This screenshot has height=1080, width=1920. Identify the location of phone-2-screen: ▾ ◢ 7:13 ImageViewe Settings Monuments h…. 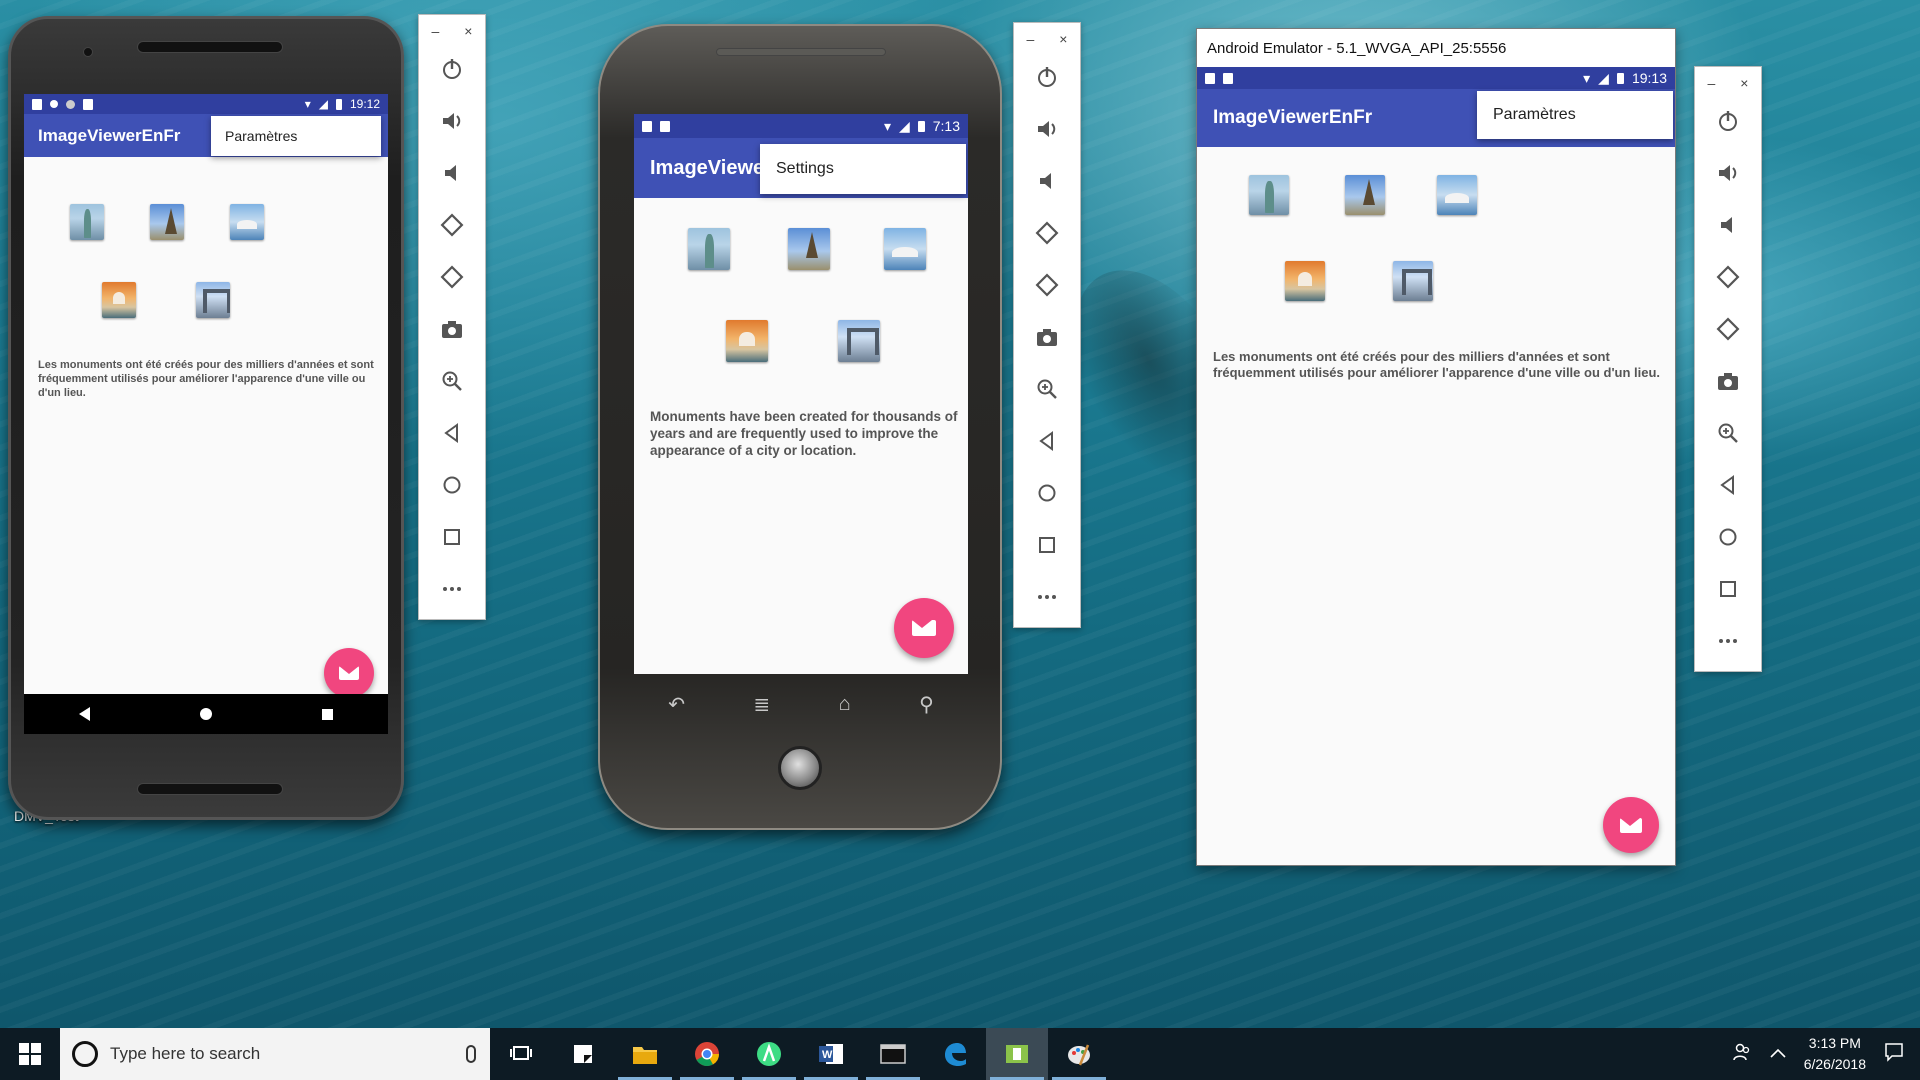
(801, 394).